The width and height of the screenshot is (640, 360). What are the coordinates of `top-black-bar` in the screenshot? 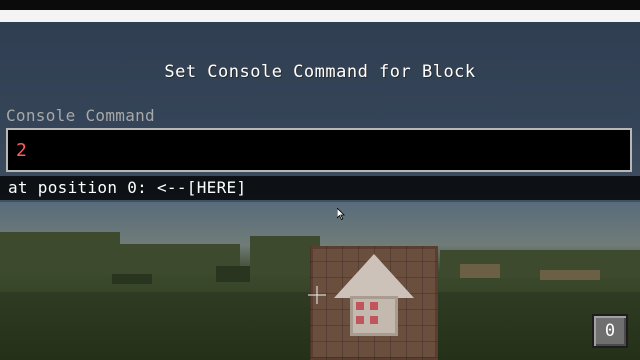 It's located at (320, 5).